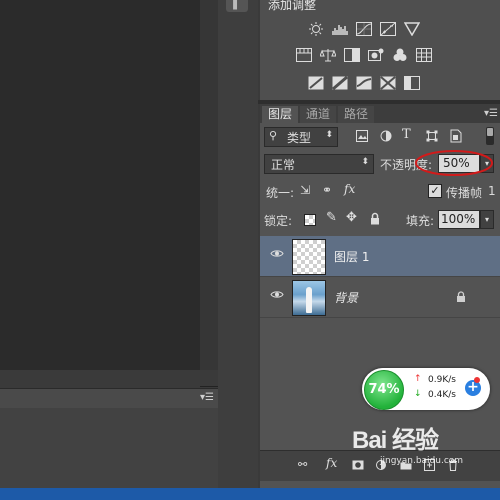 Image resolution: width=500 pixels, height=500 pixels. I want to click on layer-style-icon: fx, so click(331, 463).